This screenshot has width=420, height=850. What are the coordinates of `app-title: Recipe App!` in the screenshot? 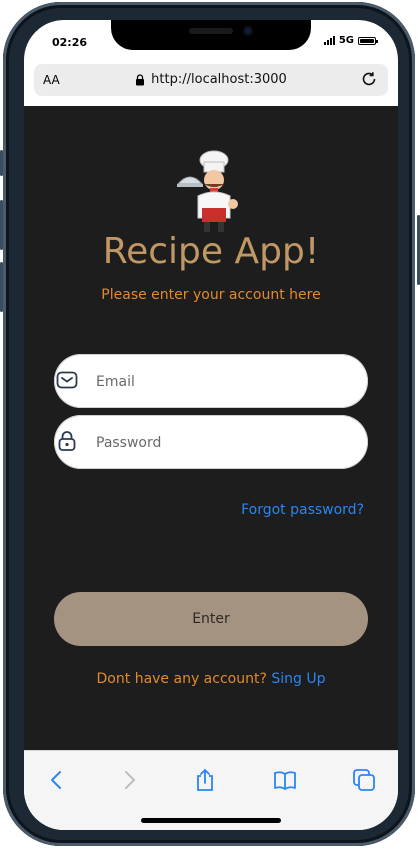 It's located at (211, 251).